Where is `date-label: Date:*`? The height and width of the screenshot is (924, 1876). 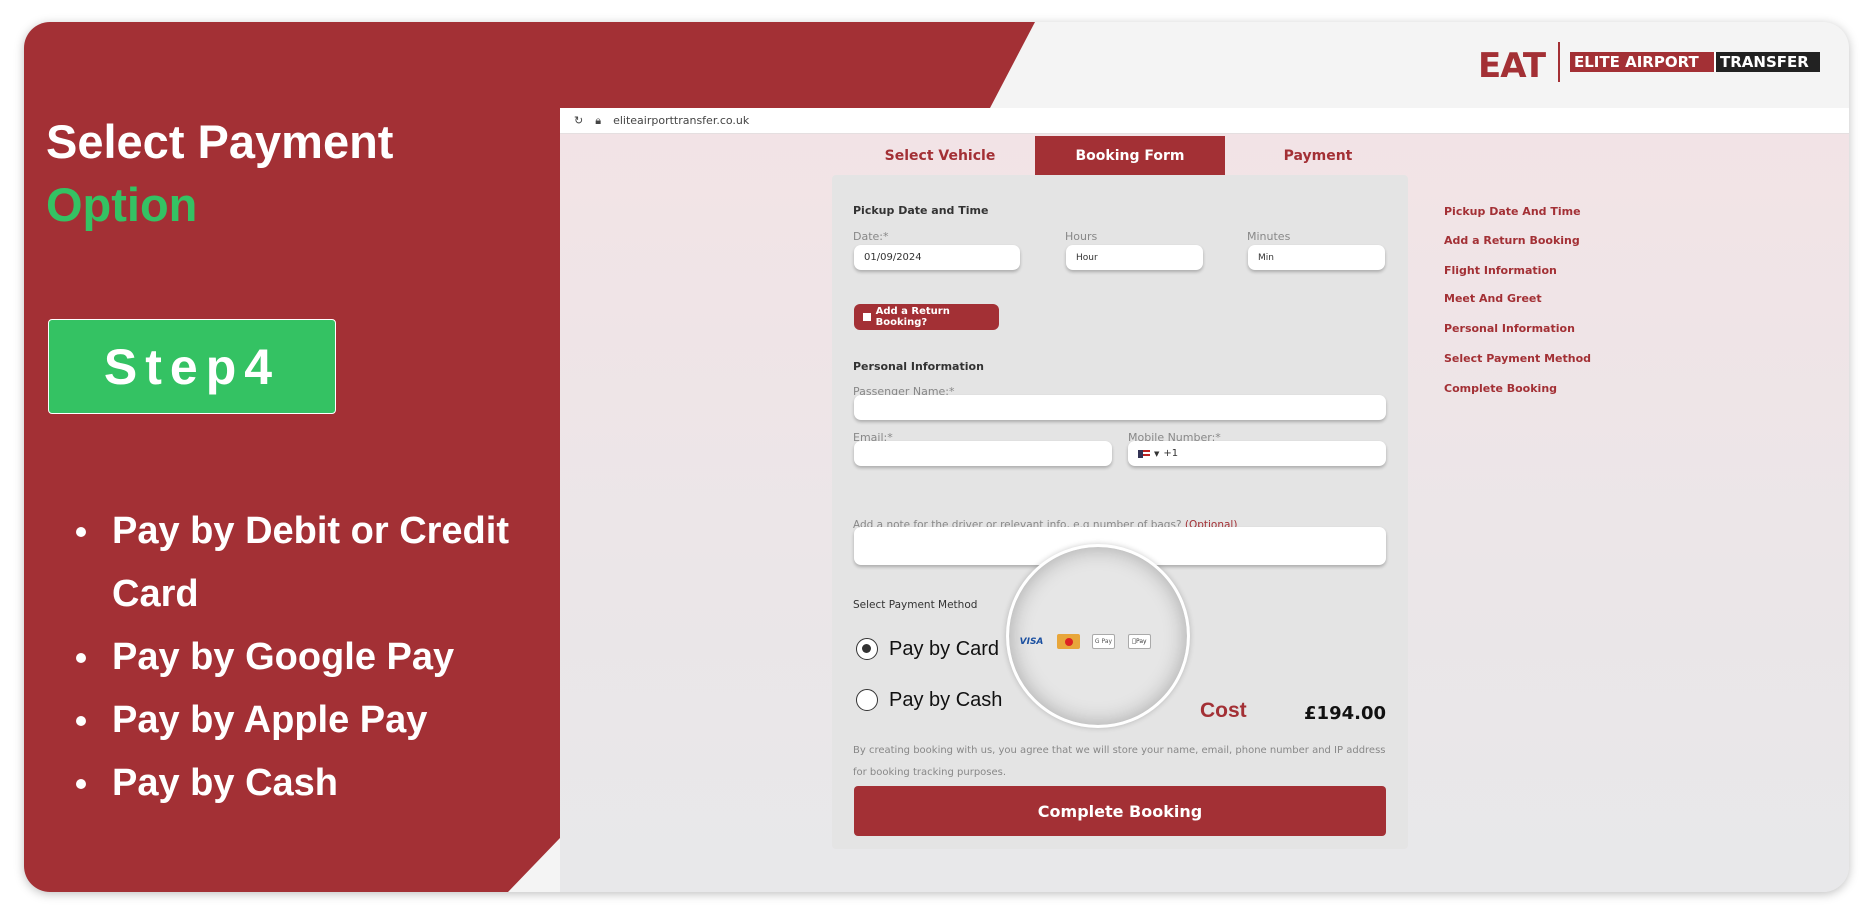 date-label: Date:* is located at coordinates (871, 236).